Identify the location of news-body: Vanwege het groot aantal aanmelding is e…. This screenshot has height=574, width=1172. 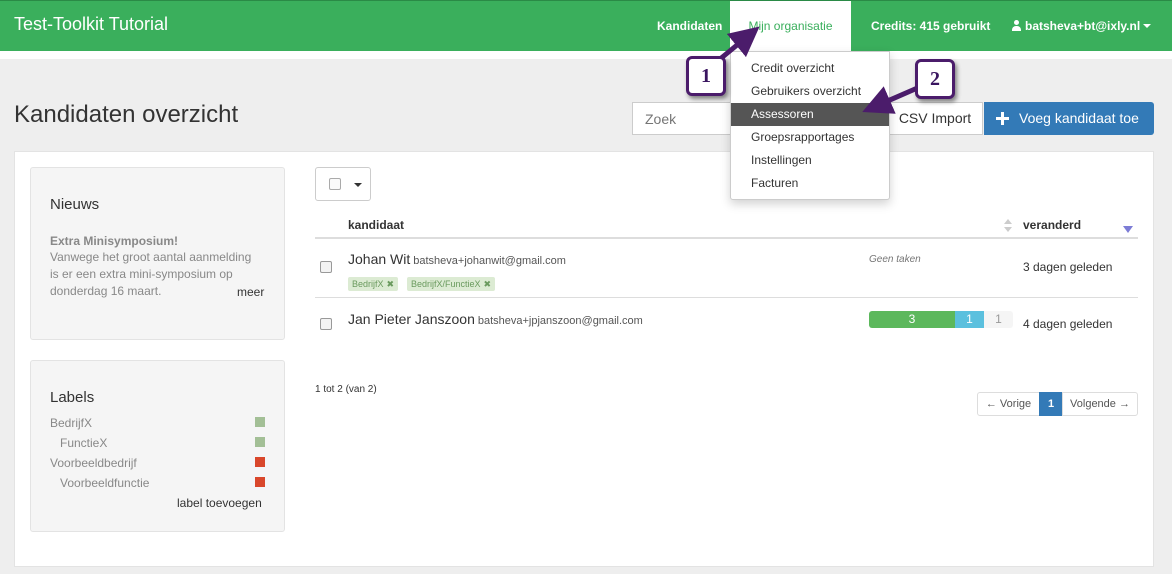
(151, 274).